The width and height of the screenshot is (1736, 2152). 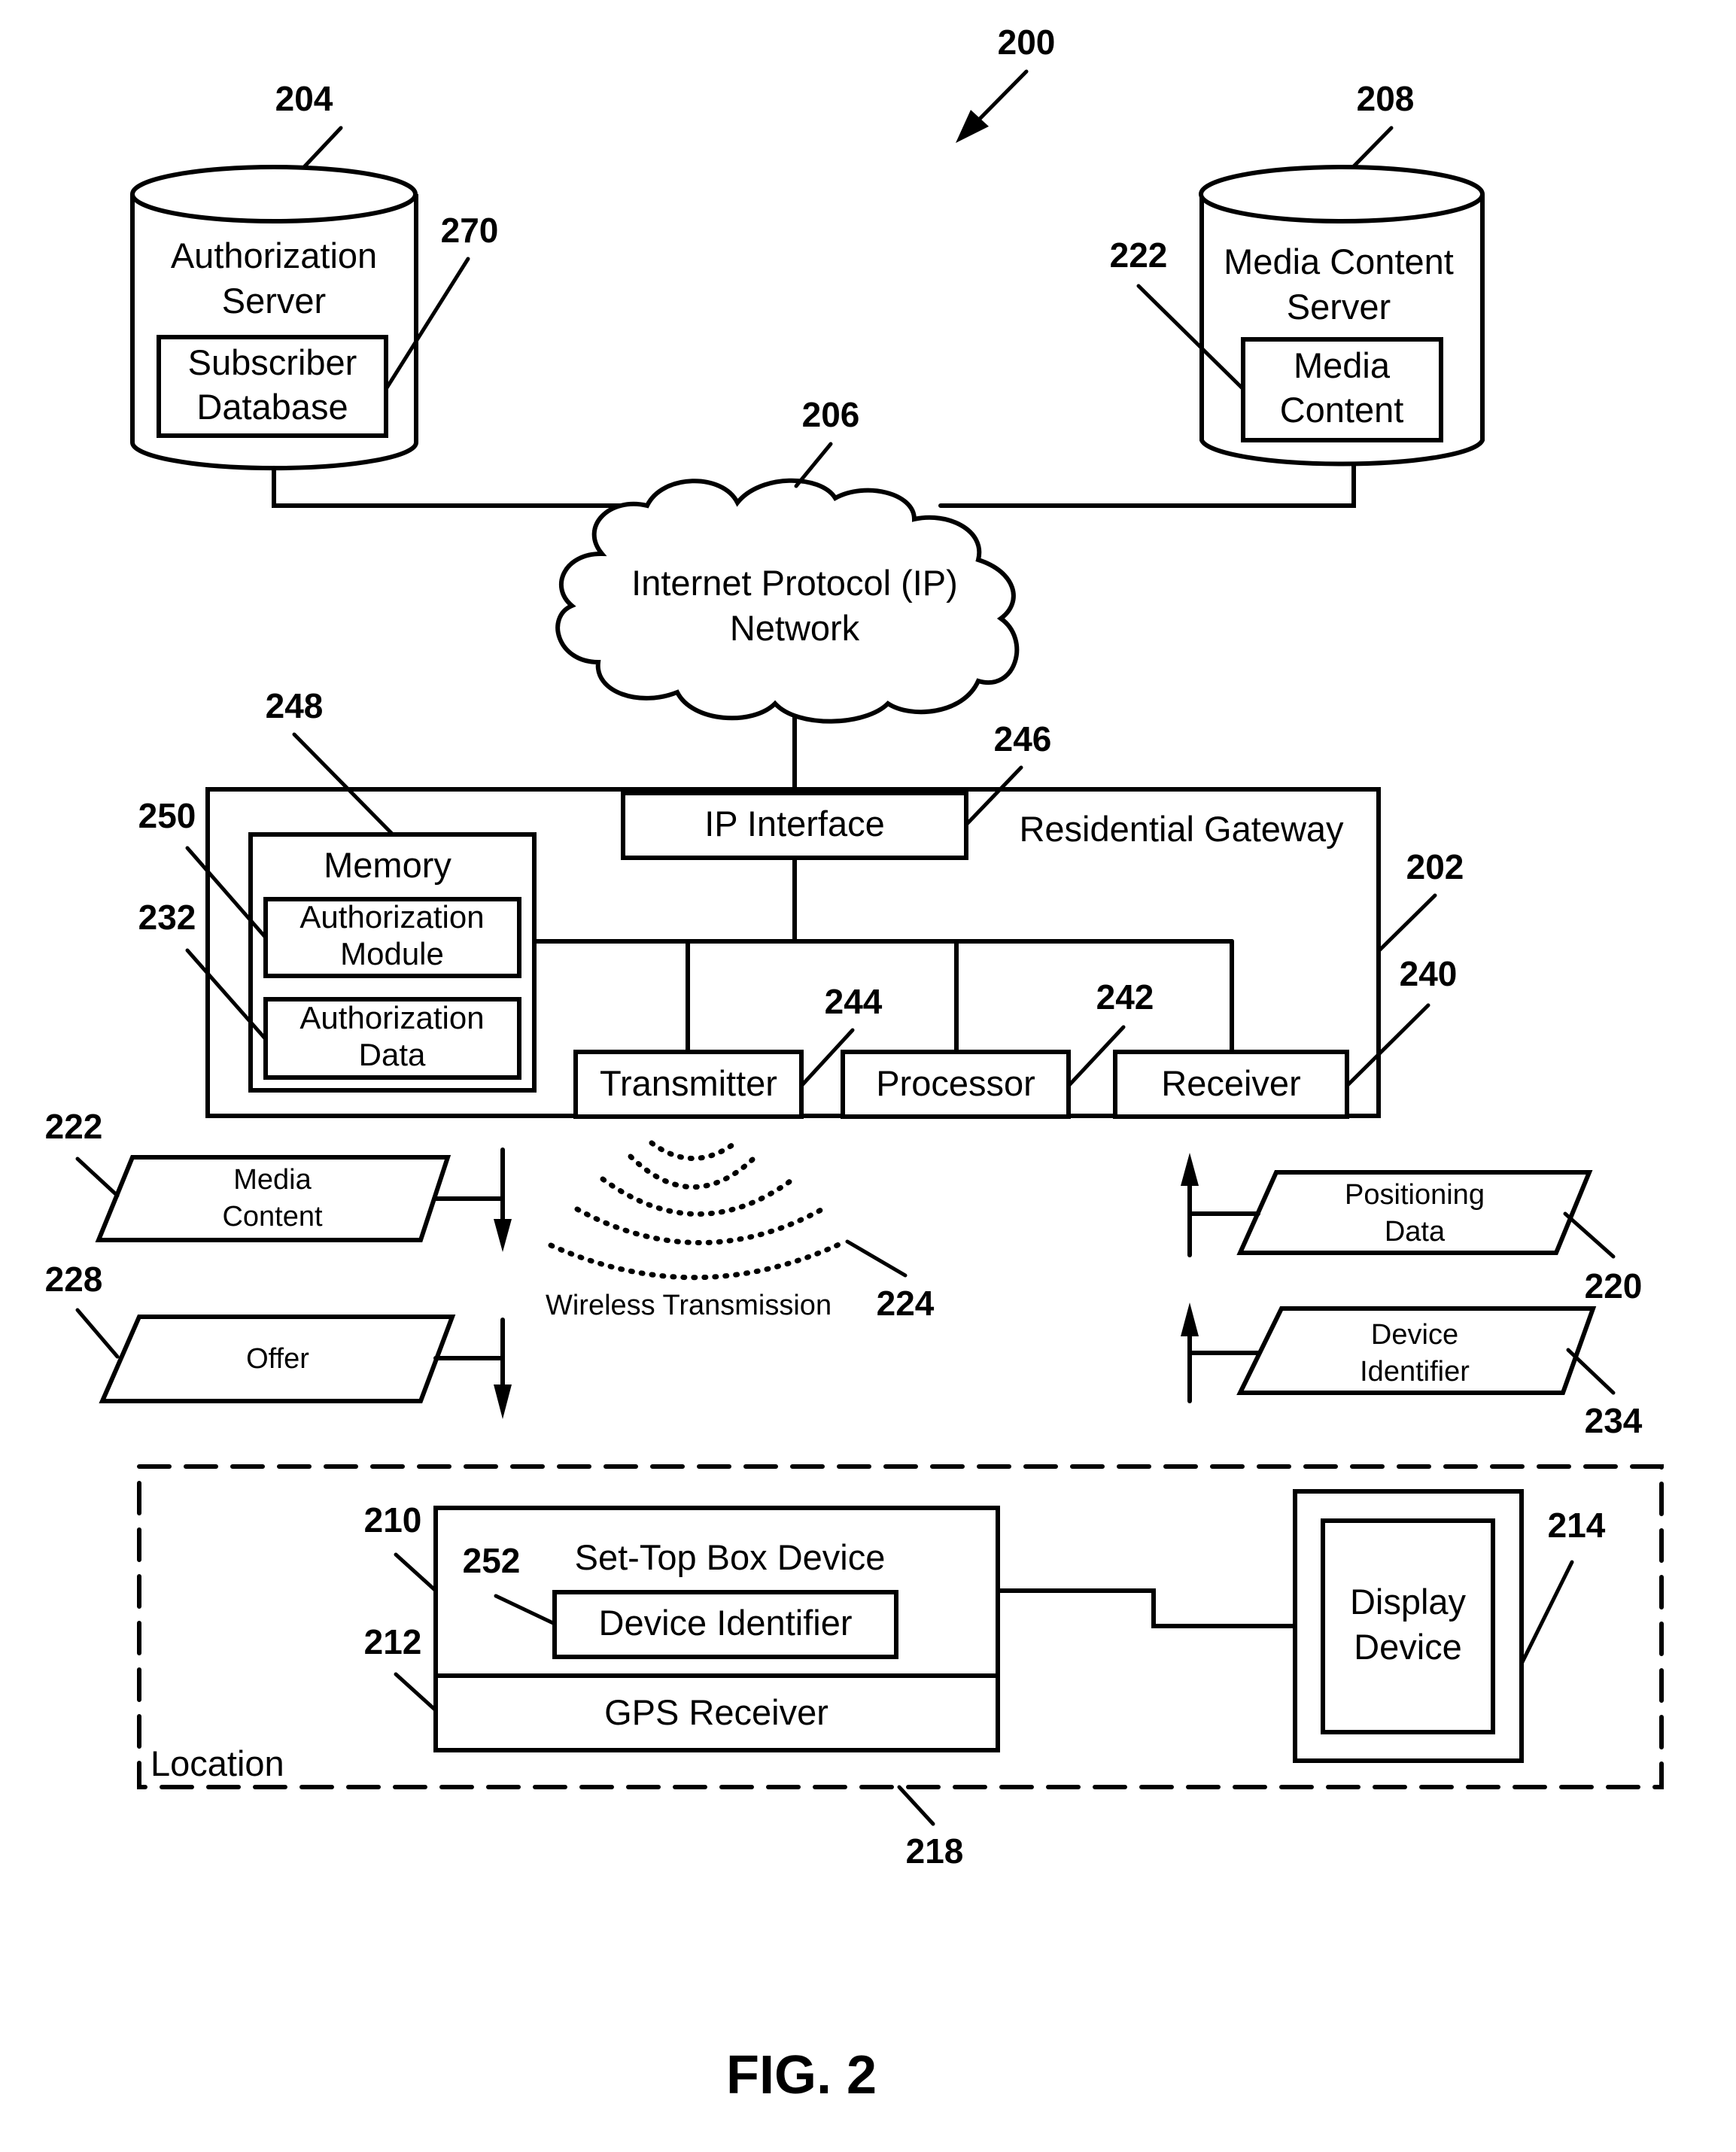 What do you see at coordinates (1406, 923) in the screenshot?
I see `residential-gateway-leader` at bounding box center [1406, 923].